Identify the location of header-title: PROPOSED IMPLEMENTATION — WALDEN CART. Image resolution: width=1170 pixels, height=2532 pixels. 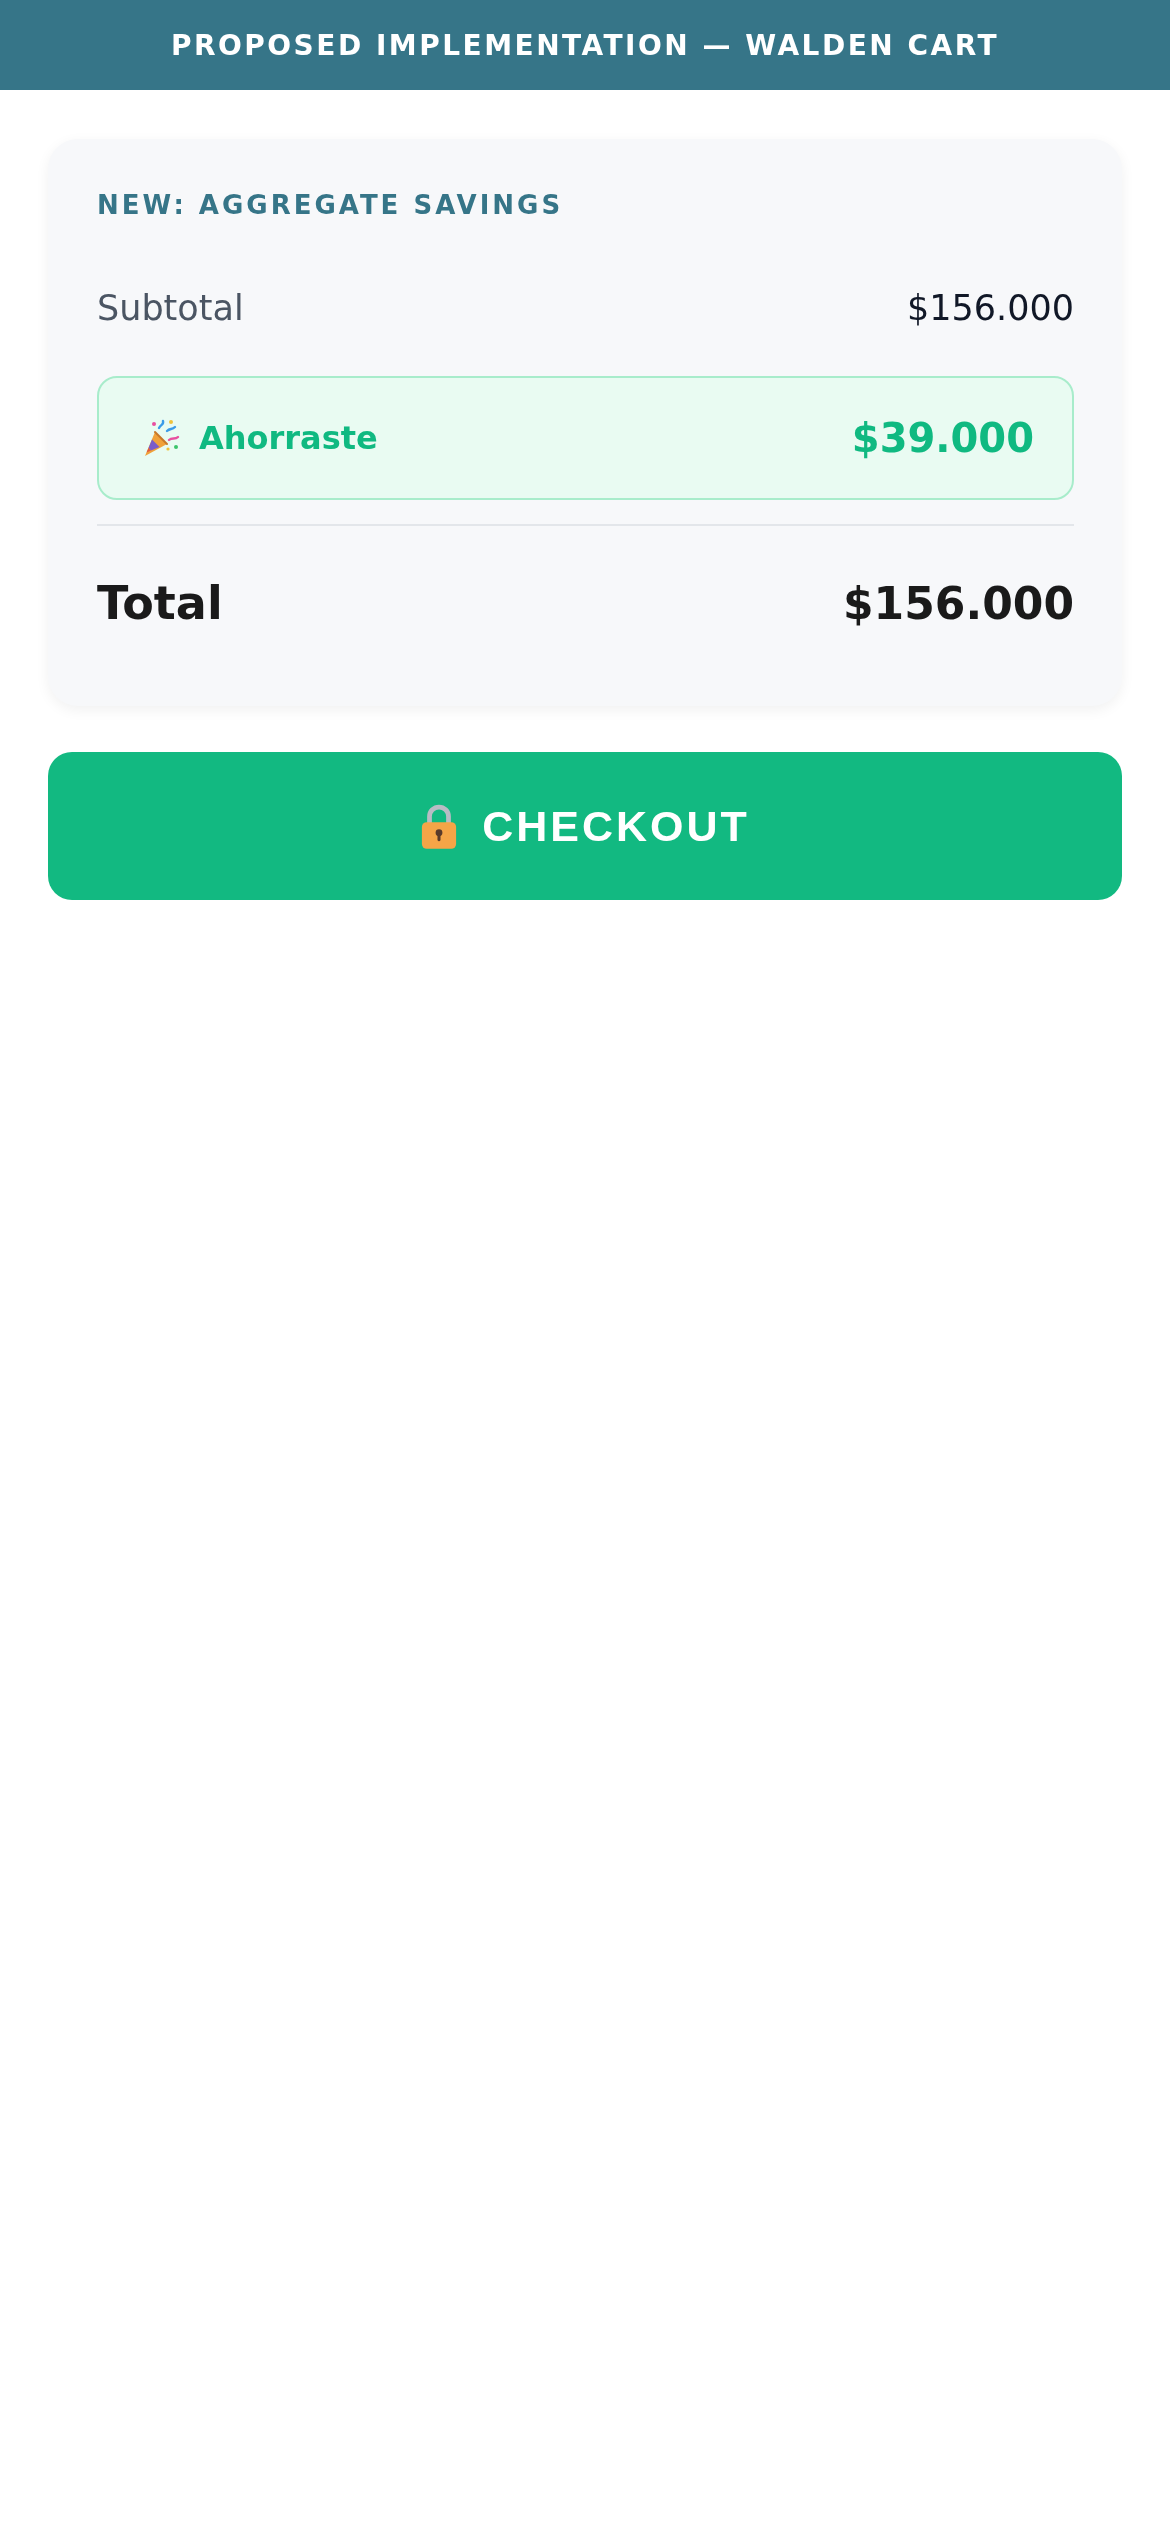
(585, 45).